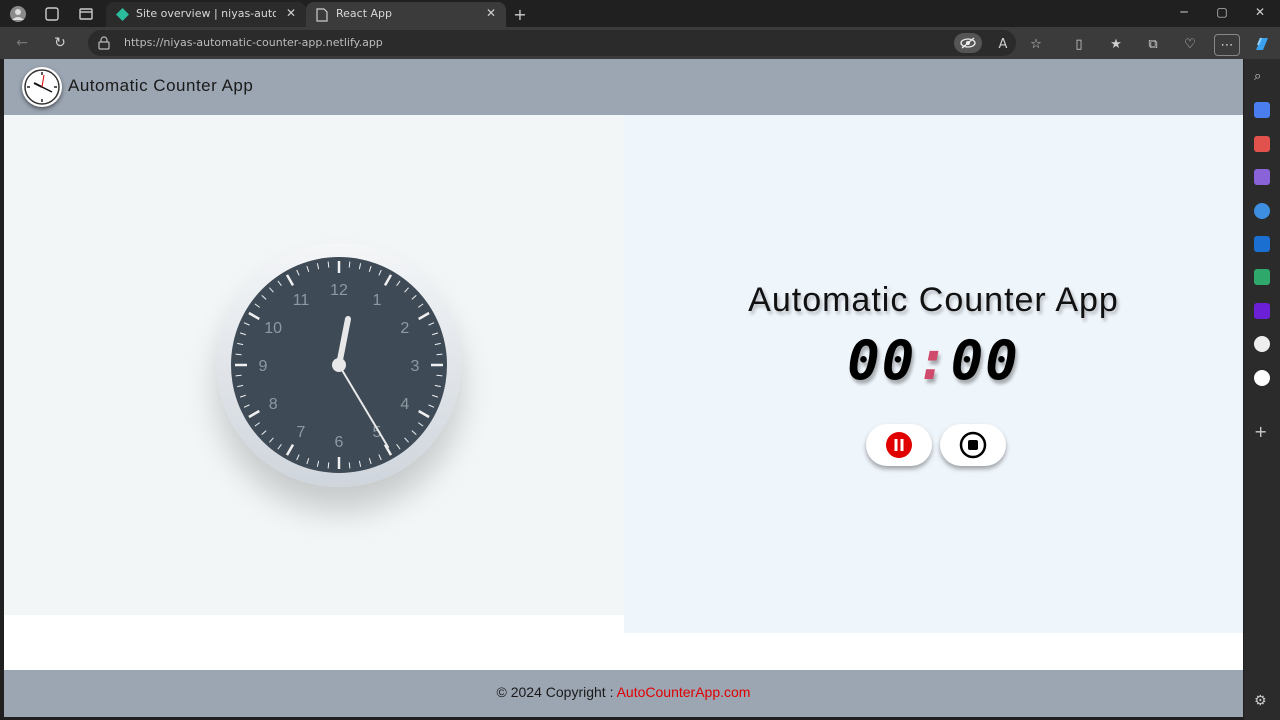 This screenshot has height=720, width=1280. What do you see at coordinates (18, 14) in the screenshot?
I see `profile-icon` at bounding box center [18, 14].